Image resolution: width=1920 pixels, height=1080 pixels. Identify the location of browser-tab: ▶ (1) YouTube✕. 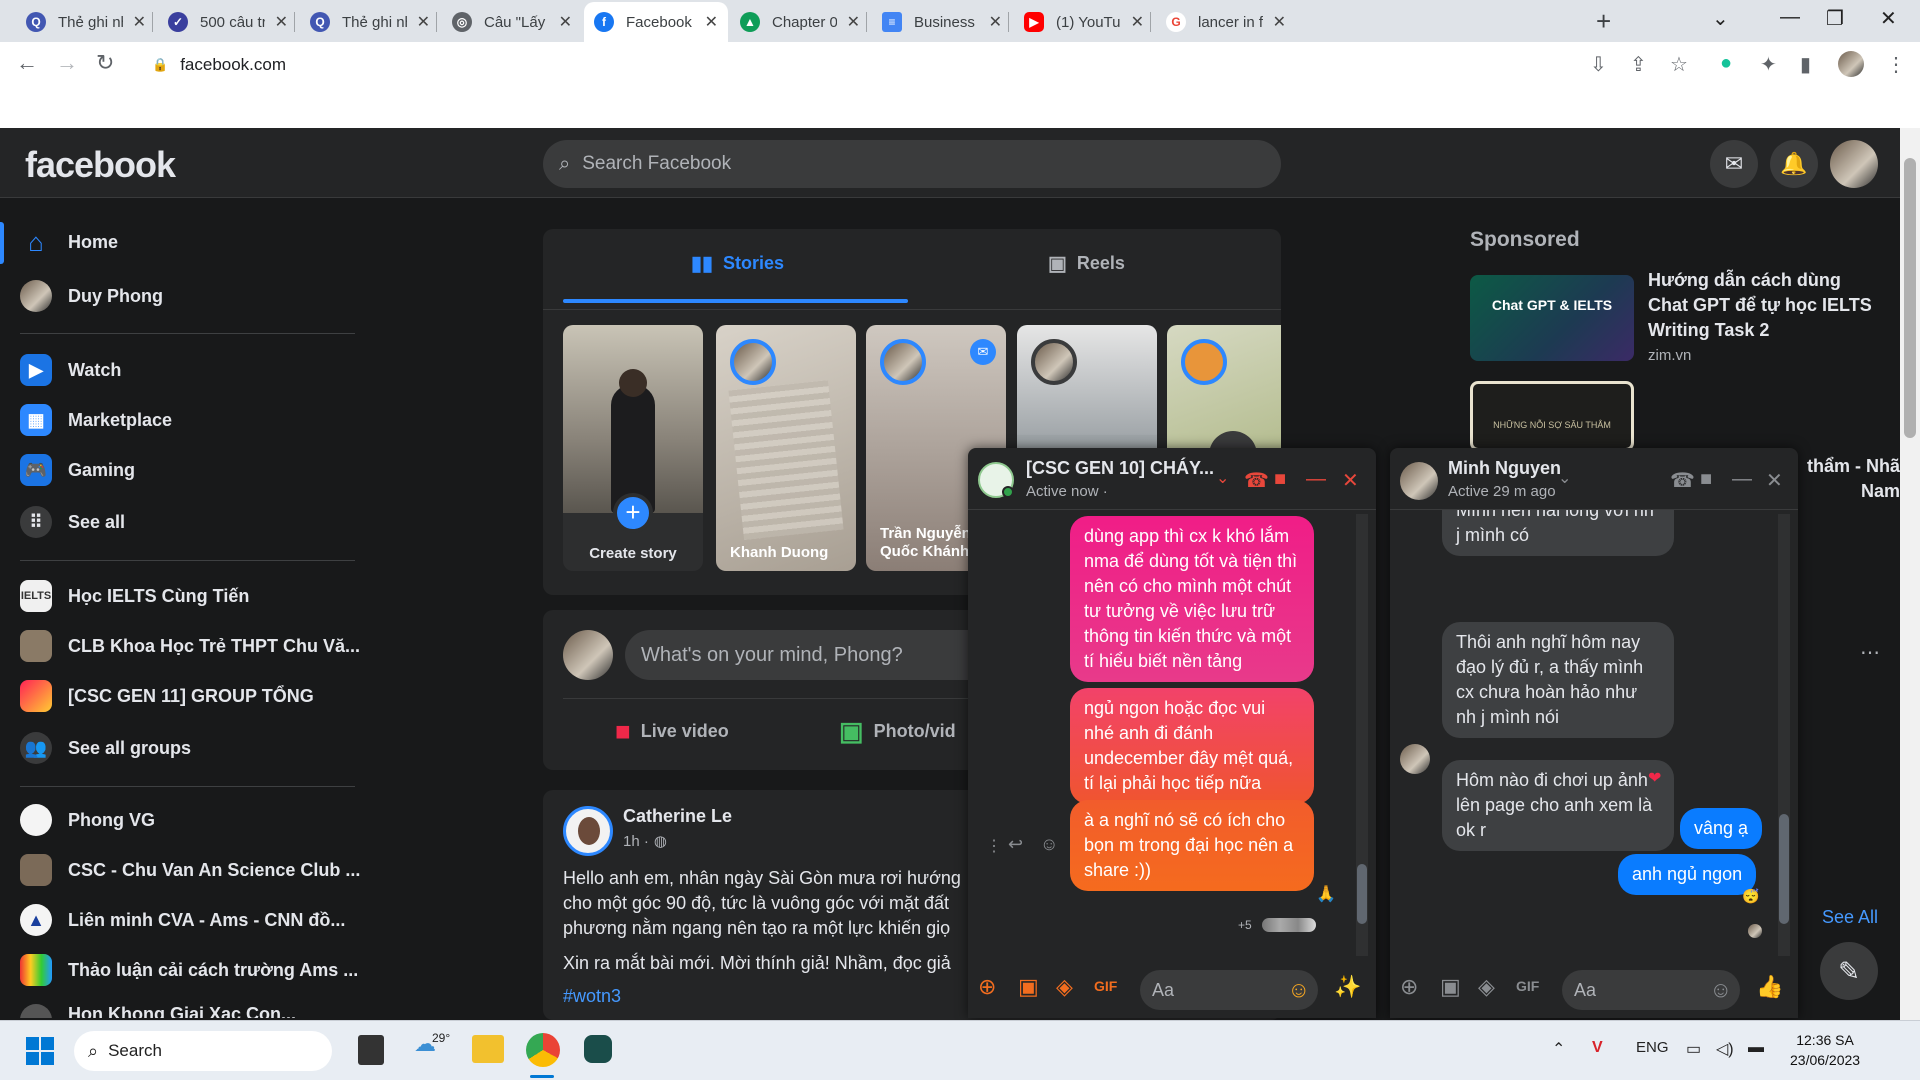
(1084, 22).